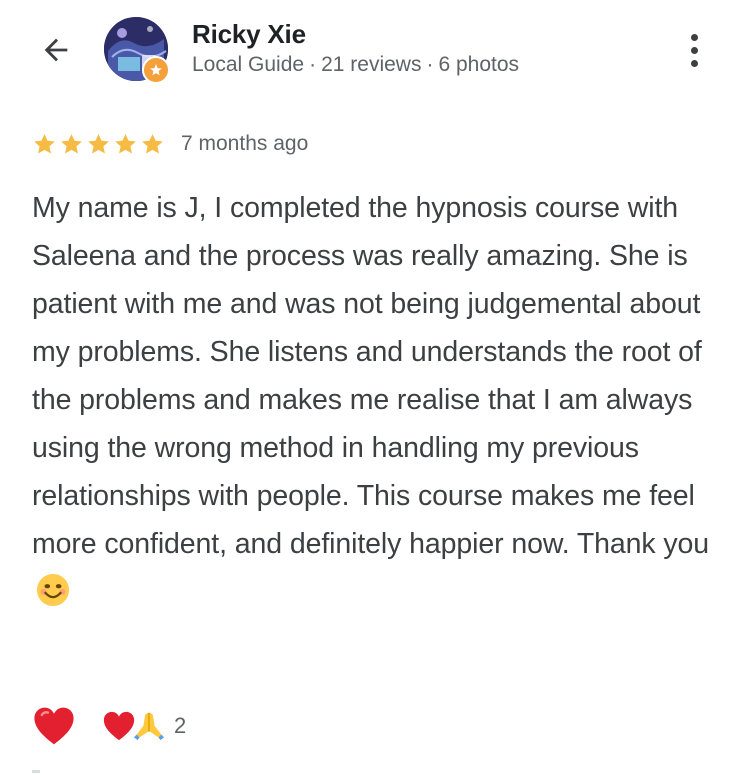 The height and width of the screenshot is (775, 750). Describe the element at coordinates (245, 143) in the screenshot. I see `review-time: 7 months ago` at that location.